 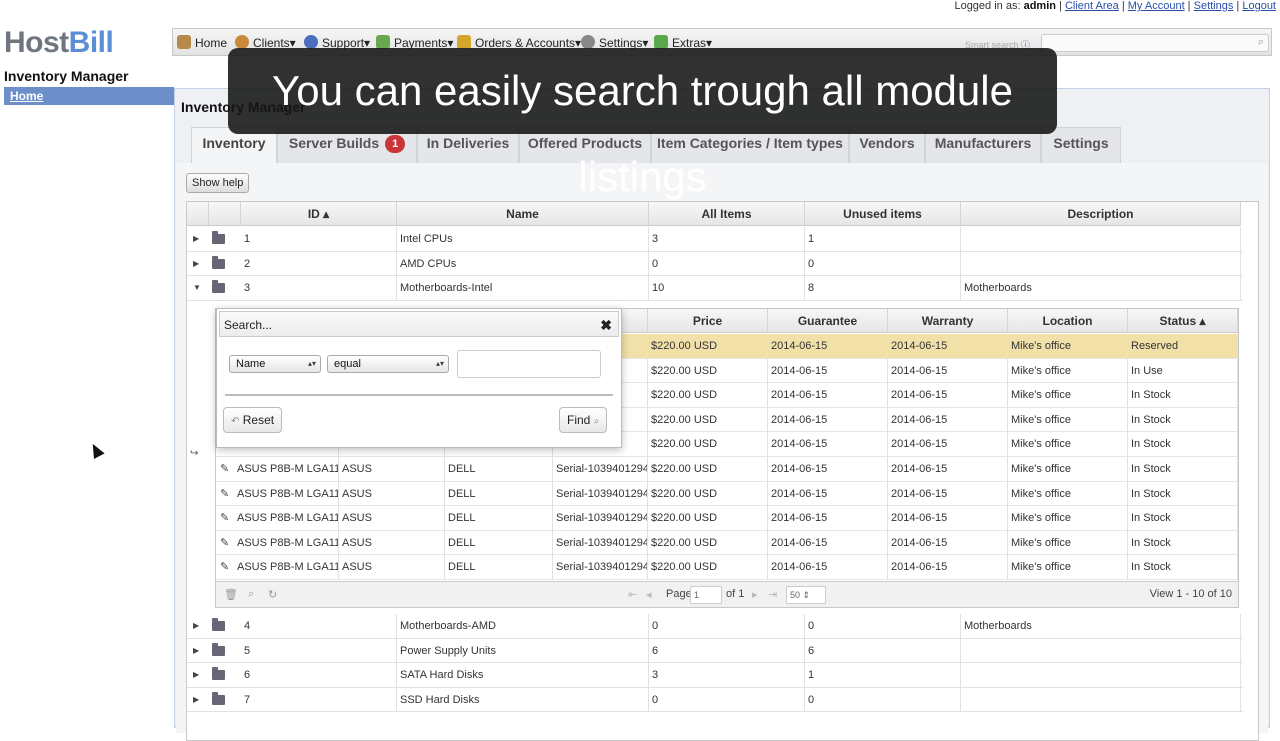 What do you see at coordinates (828, 321) in the screenshot?
I see `subgrid-header-guarantee: Guarantee` at bounding box center [828, 321].